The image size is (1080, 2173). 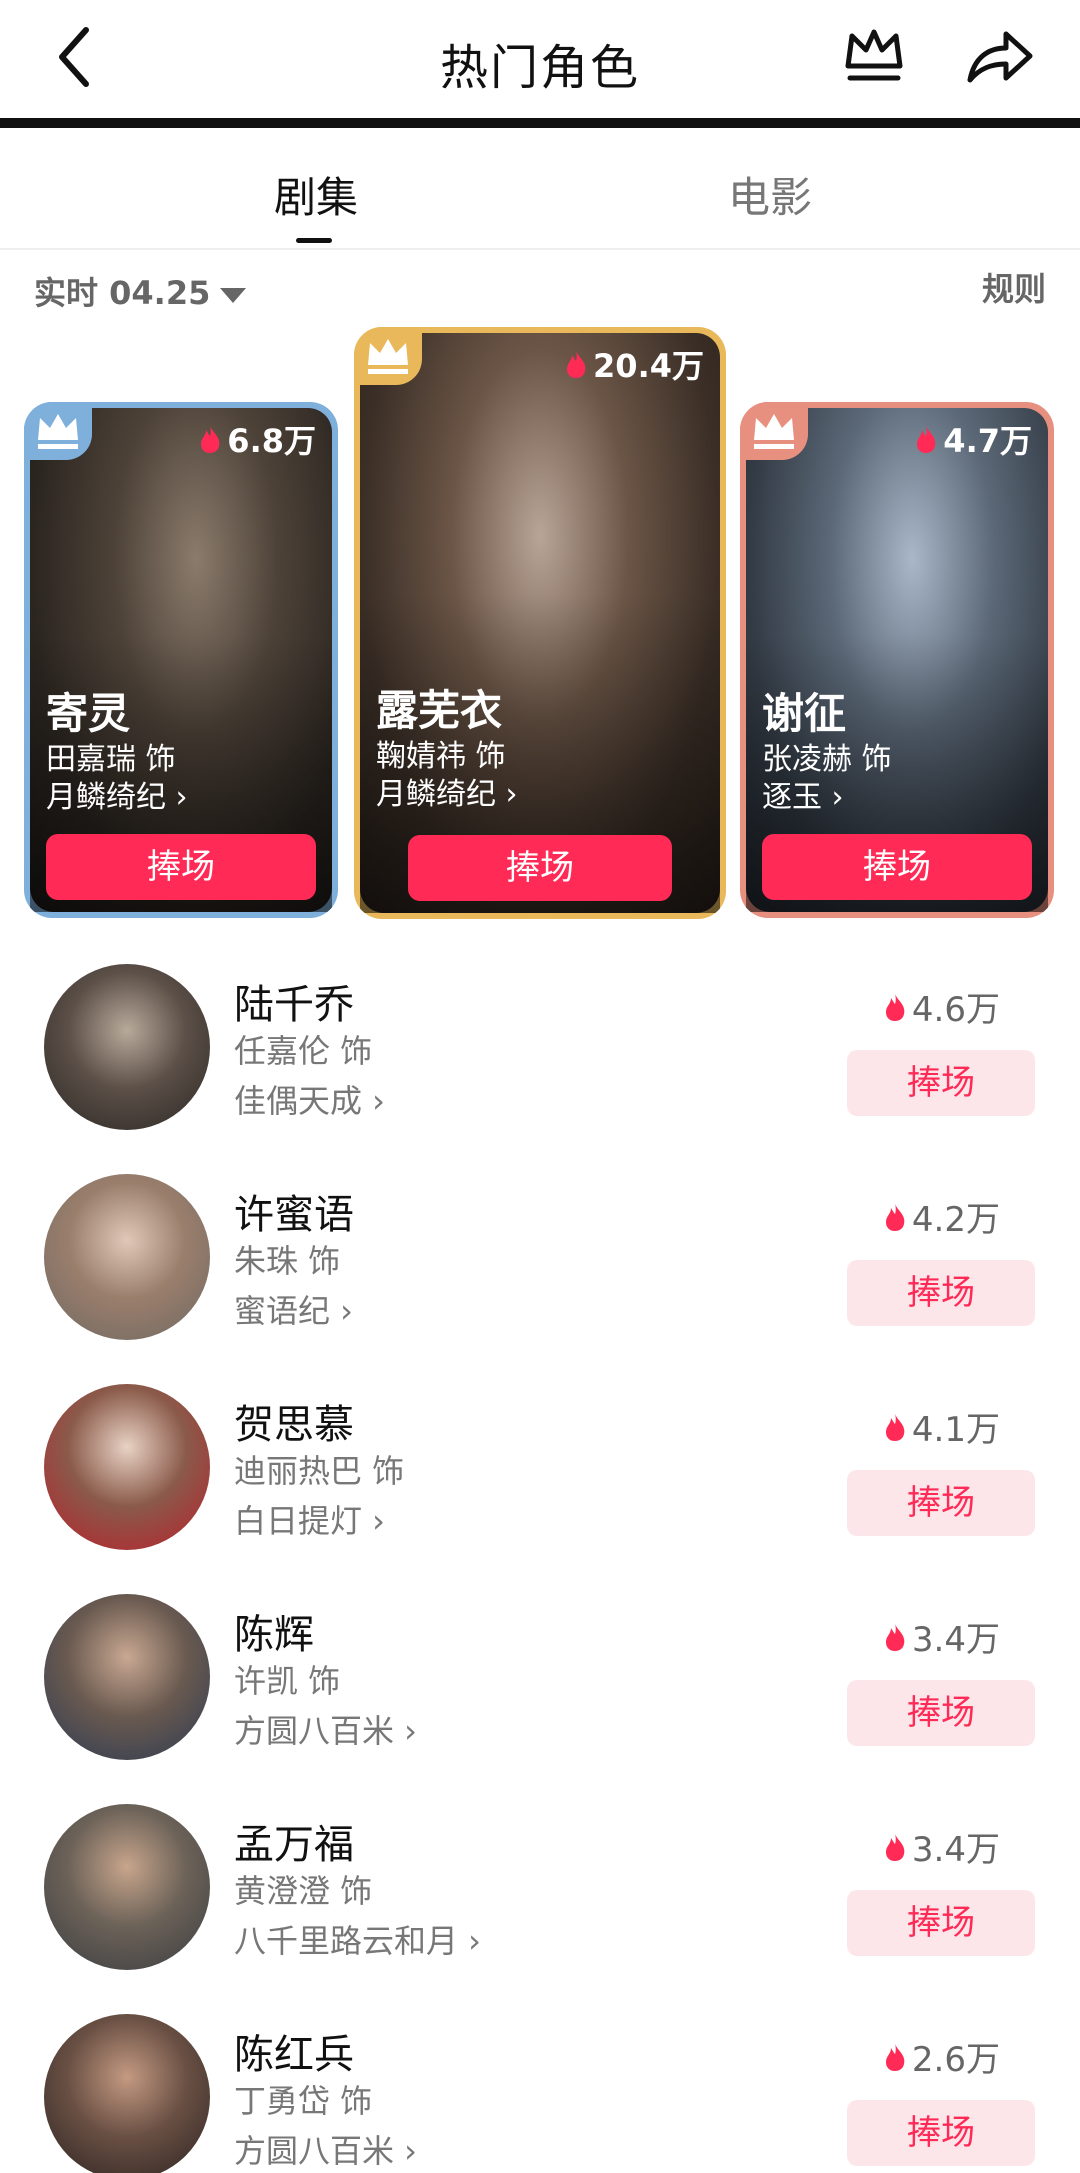 What do you see at coordinates (316, 194) in the screenshot?
I see `tab-drama: 剧集` at bounding box center [316, 194].